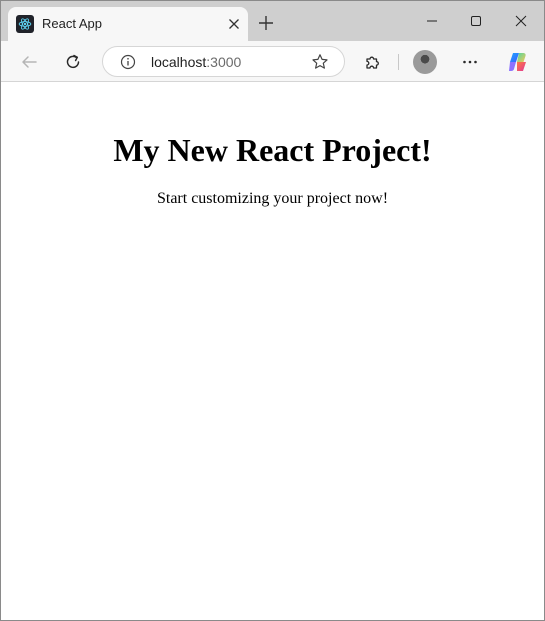 The width and height of the screenshot is (545, 621). Describe the element at coordinates (128, 62) in the screenshot. I see `info-icon` at that location.